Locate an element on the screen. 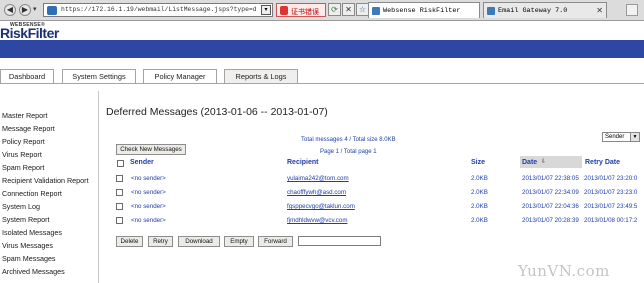 Image resolution: width=644 pixels, height=283 pixels. message-summary: Total messages 4 / Total size 8.0KB is located at coordinates (348, 140).